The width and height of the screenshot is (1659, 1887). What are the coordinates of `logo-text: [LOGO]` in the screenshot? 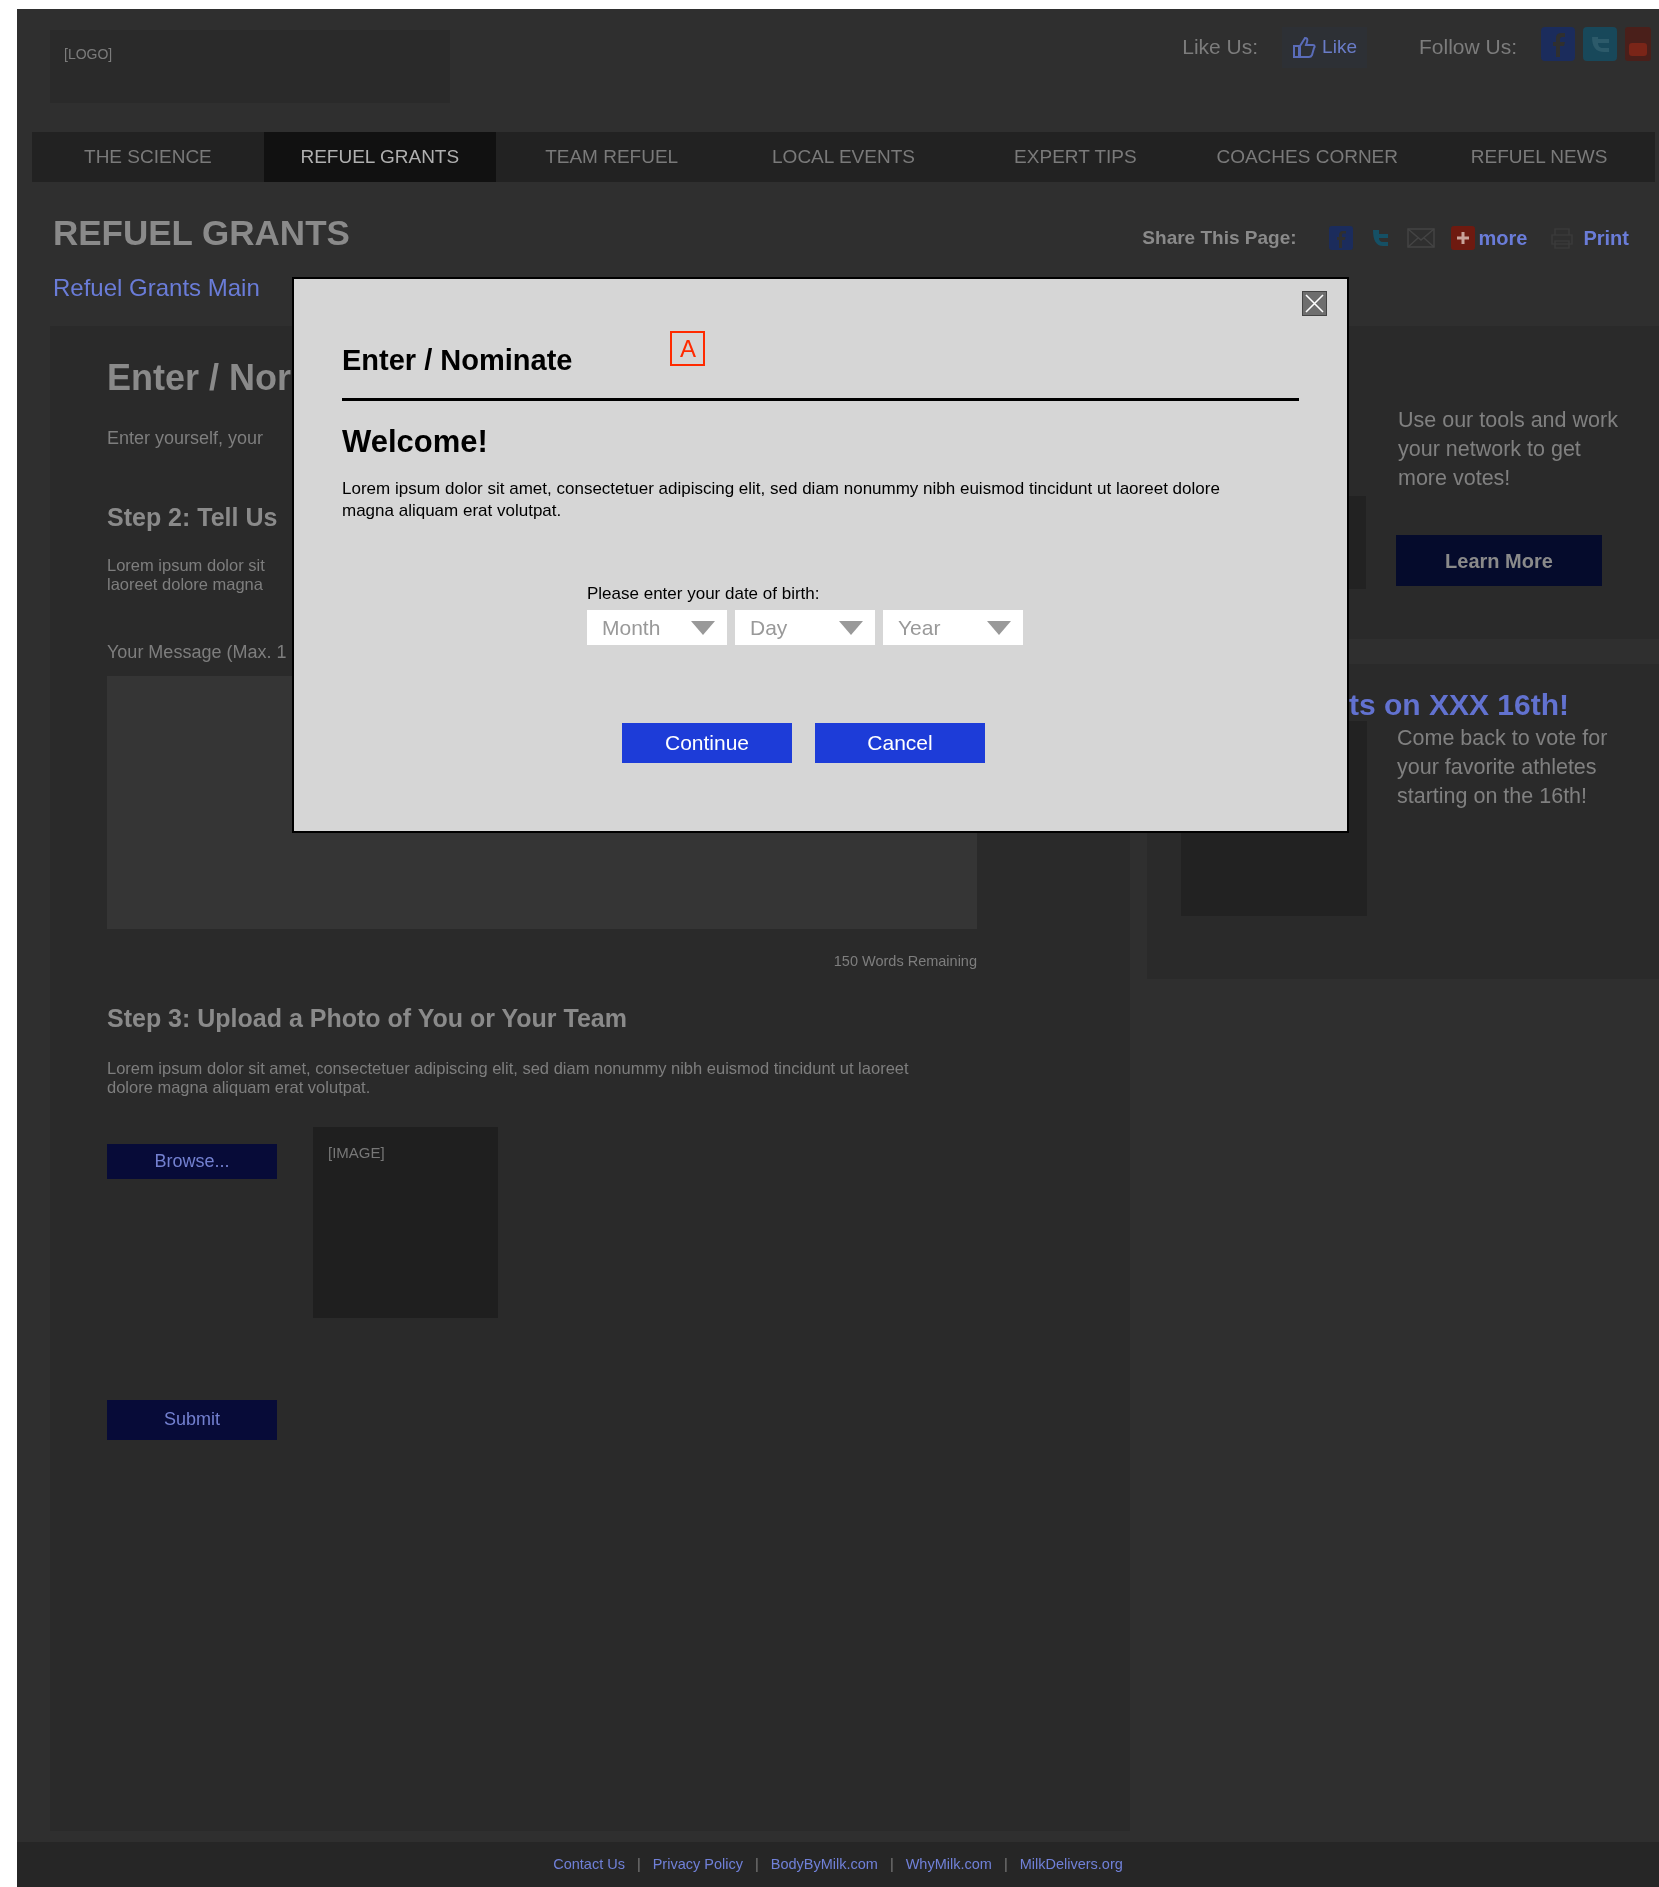 It's located at (88, 54).